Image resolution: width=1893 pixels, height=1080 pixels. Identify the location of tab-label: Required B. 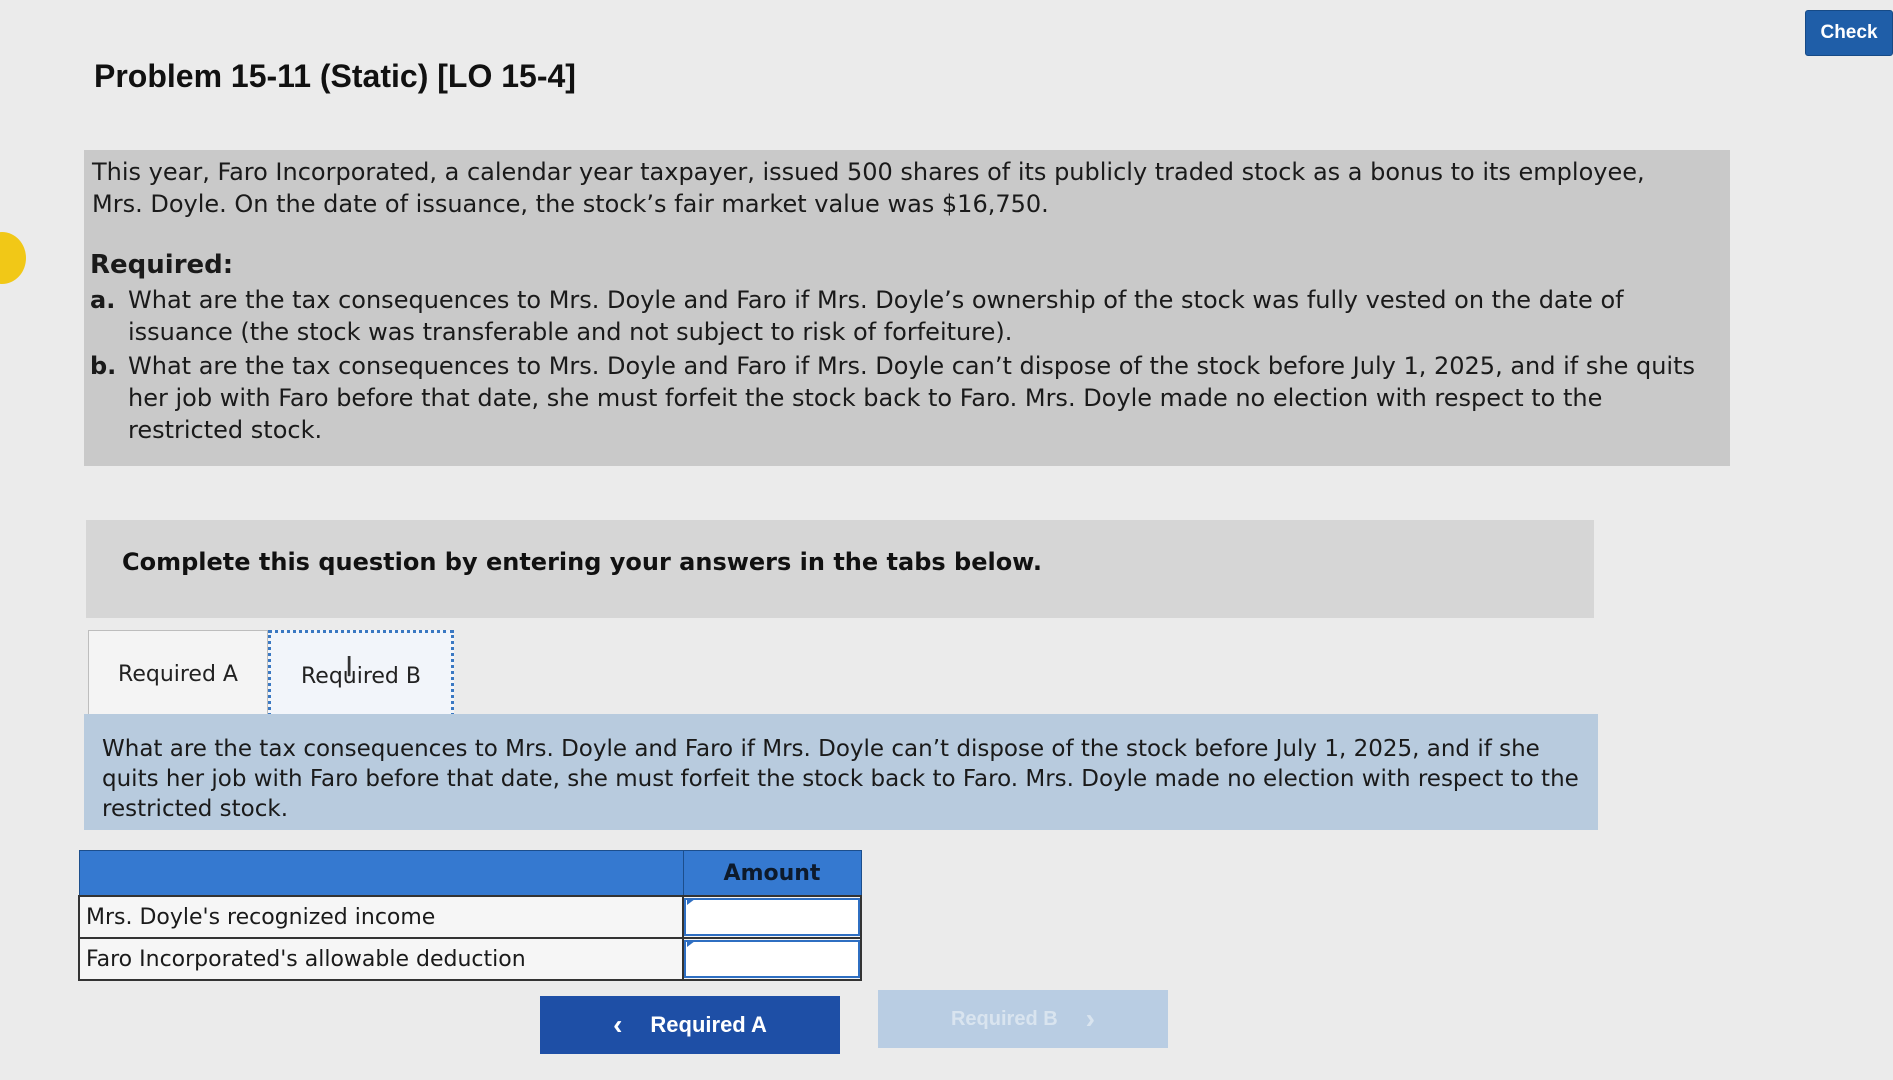
(360, 676).